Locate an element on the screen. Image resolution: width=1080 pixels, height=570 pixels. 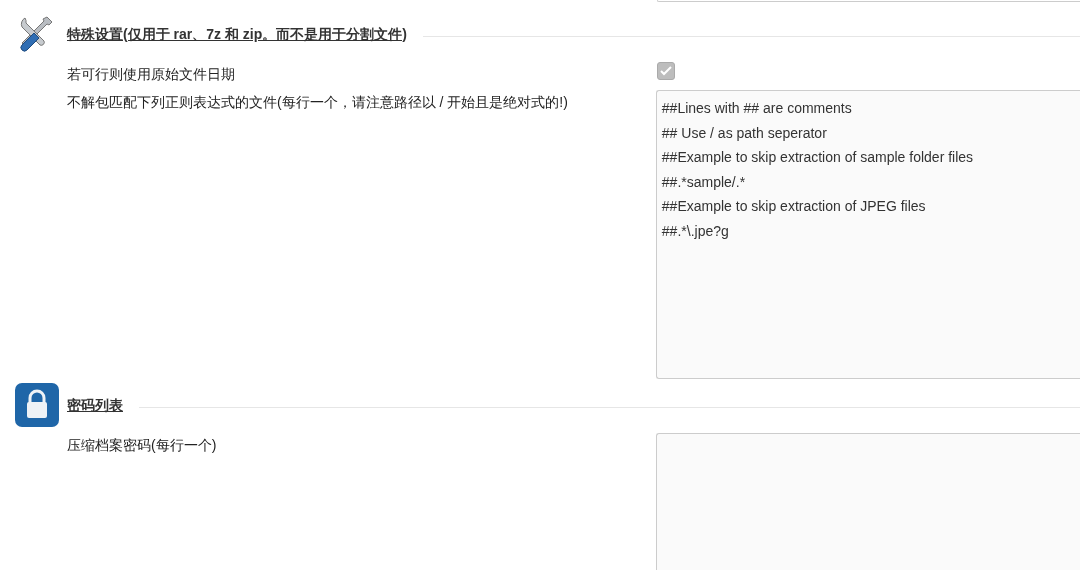
lock-icon is located at coordinates (37, 405).